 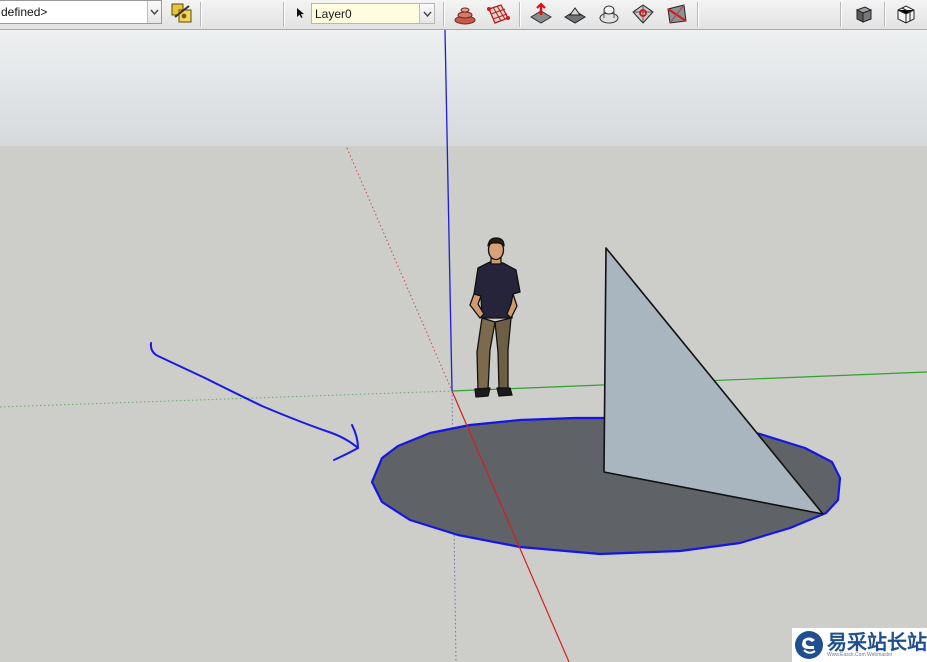 I want to click on triangle-face, so click(x=713, y=381).